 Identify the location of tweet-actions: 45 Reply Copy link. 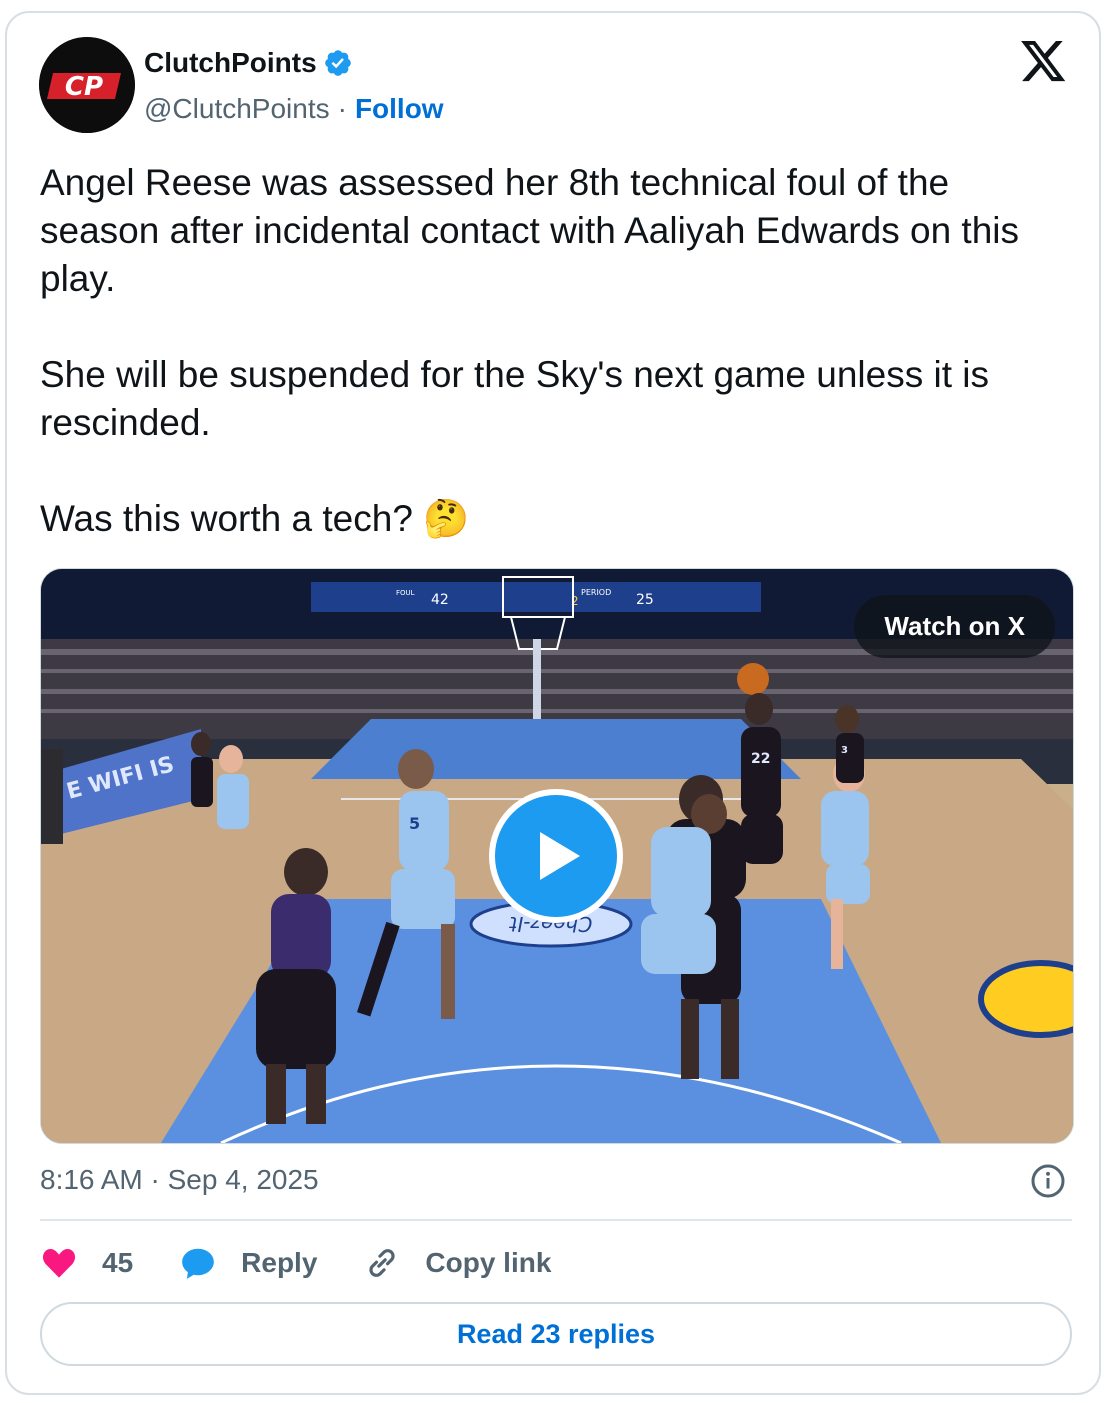
(318, 1263).